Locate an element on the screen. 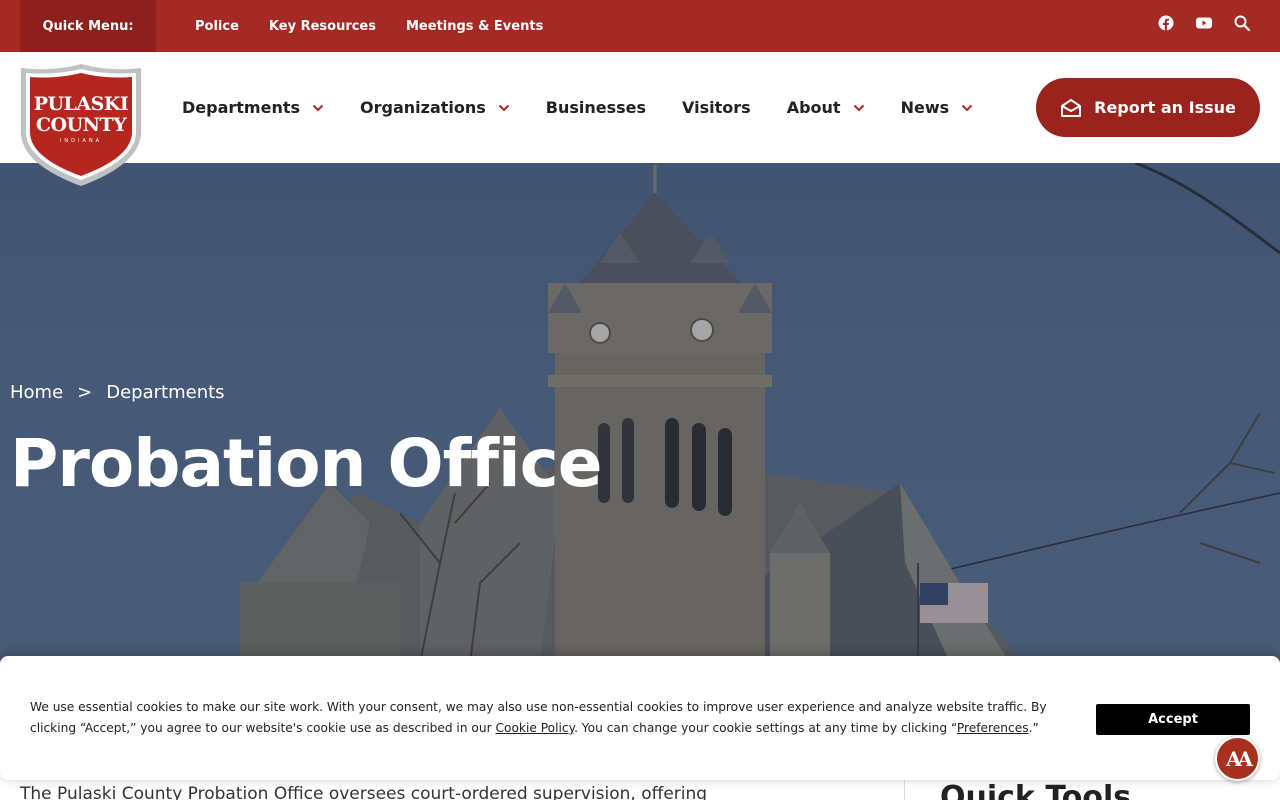 This screenshot has height=800, width=1280. county-logo: PULASKI COUNTY INDIANA is located at coordinates (81, 125).